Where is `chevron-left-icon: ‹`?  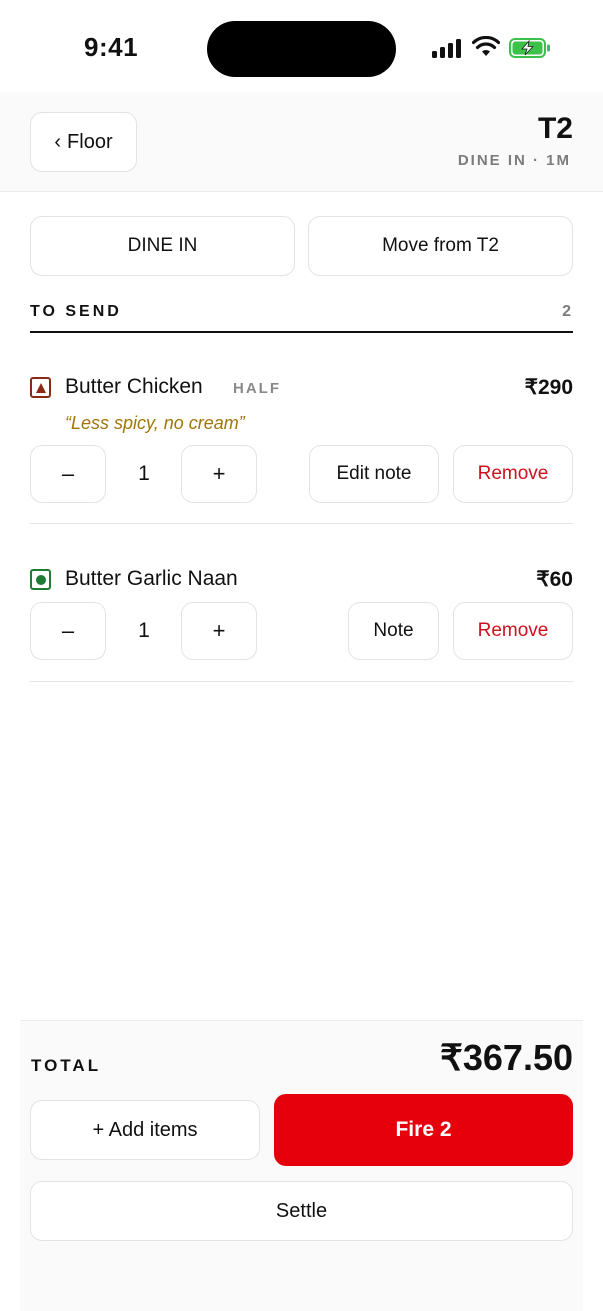
chevron-left-icon: ‹ is located at coordinates (58, 141).